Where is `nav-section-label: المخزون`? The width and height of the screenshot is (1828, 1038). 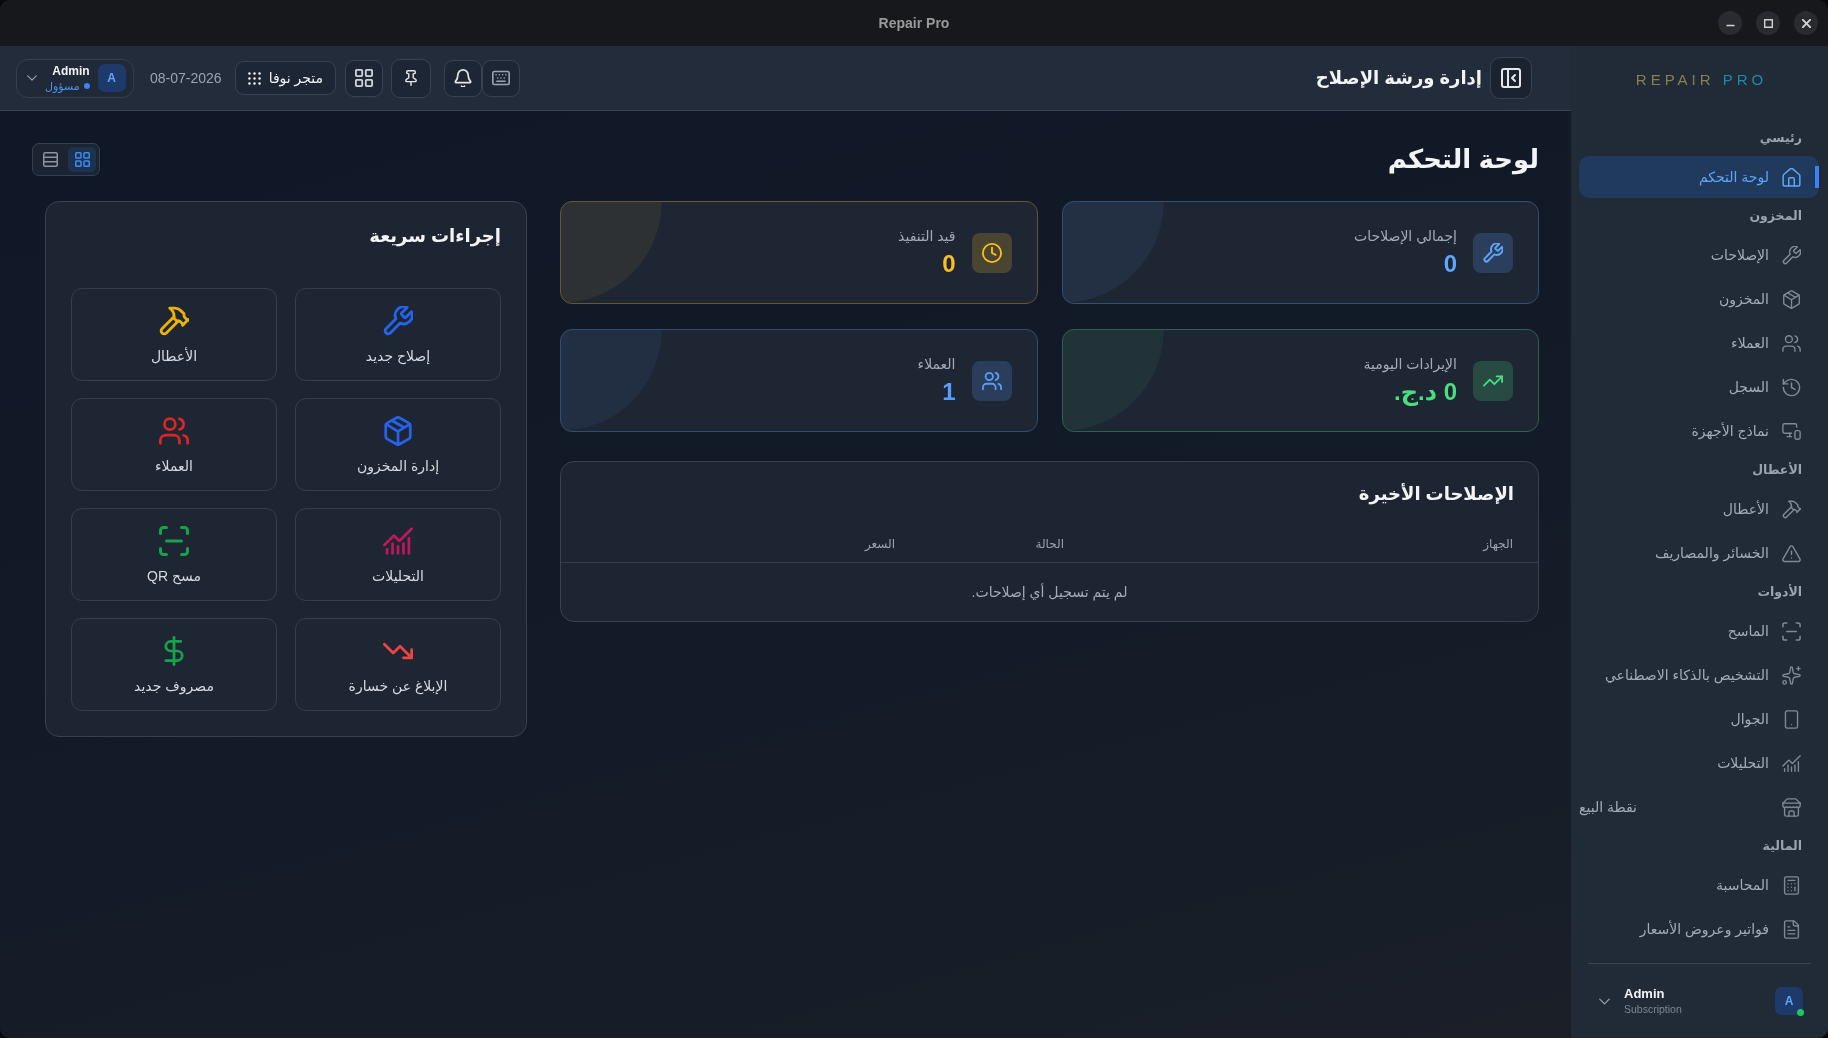
nav-section-label: المخزون is located at coordinates (1775, 216).